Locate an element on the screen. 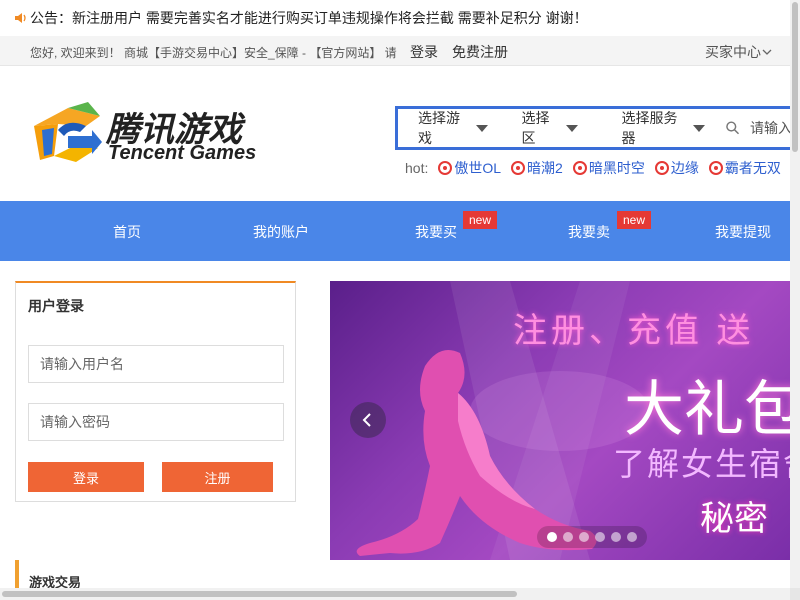  main-nav: 首页 我的账户 我要买 new 我要卖 new 我要提现 is located at coordinates (395, 231).